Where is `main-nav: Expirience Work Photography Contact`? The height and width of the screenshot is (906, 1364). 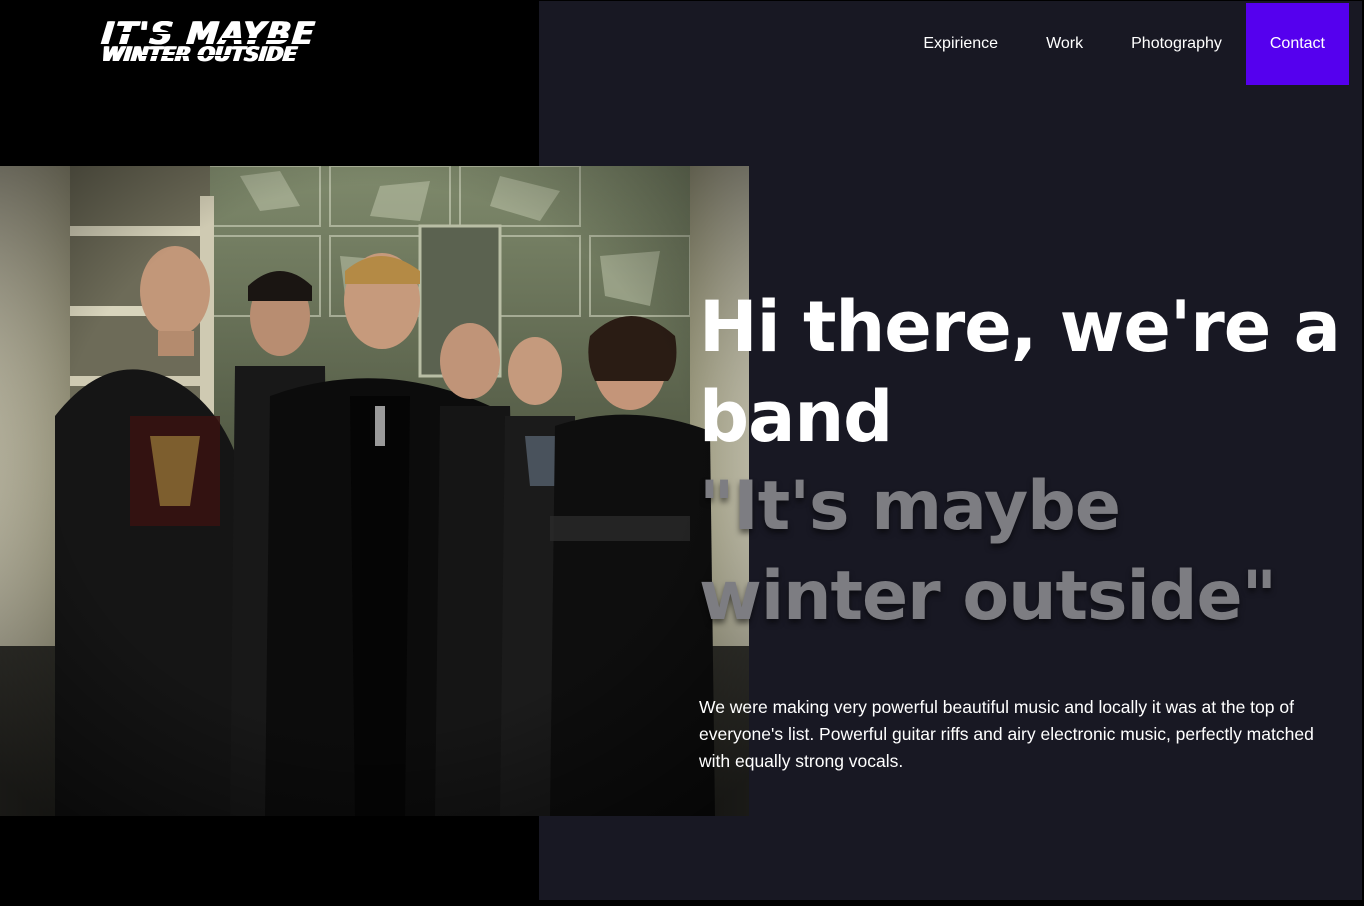
main-nav: Expirience Work Photography Contact is located at coordinates (1124, 44).